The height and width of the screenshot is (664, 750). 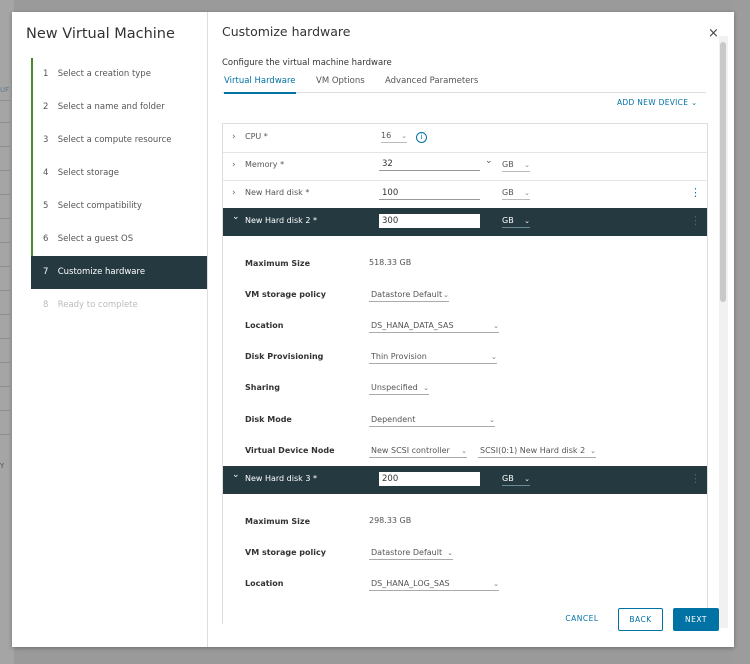 What do you see at coordinates (46, 305) in the screenshot?
I see `step-number: 8` at bounding box center [46, 305].